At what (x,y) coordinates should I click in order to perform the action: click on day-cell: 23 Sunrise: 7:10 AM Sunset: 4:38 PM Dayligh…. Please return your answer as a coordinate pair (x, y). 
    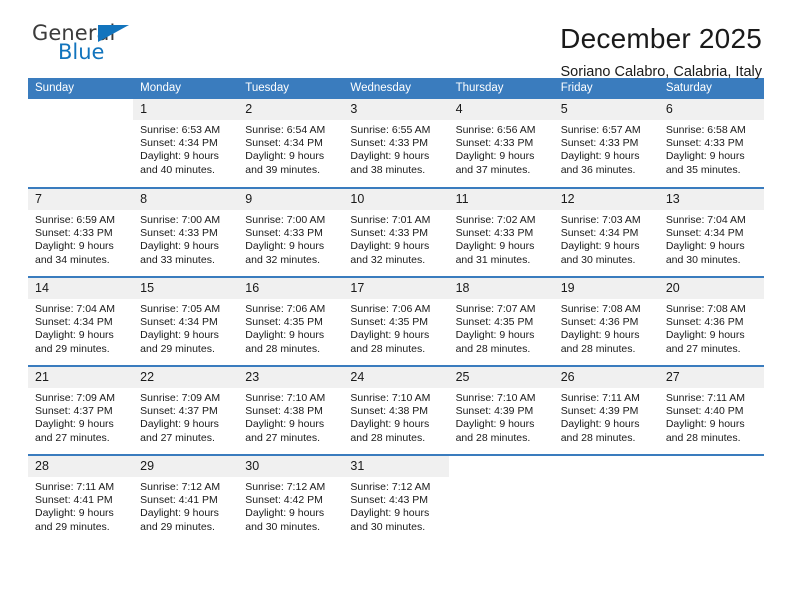
    Looking at the image, I should click on (291, 410).